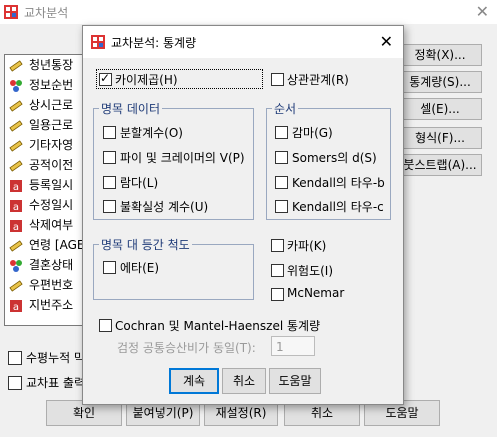  I want to click on kappa-label: 카파(K), so click(307, 246).